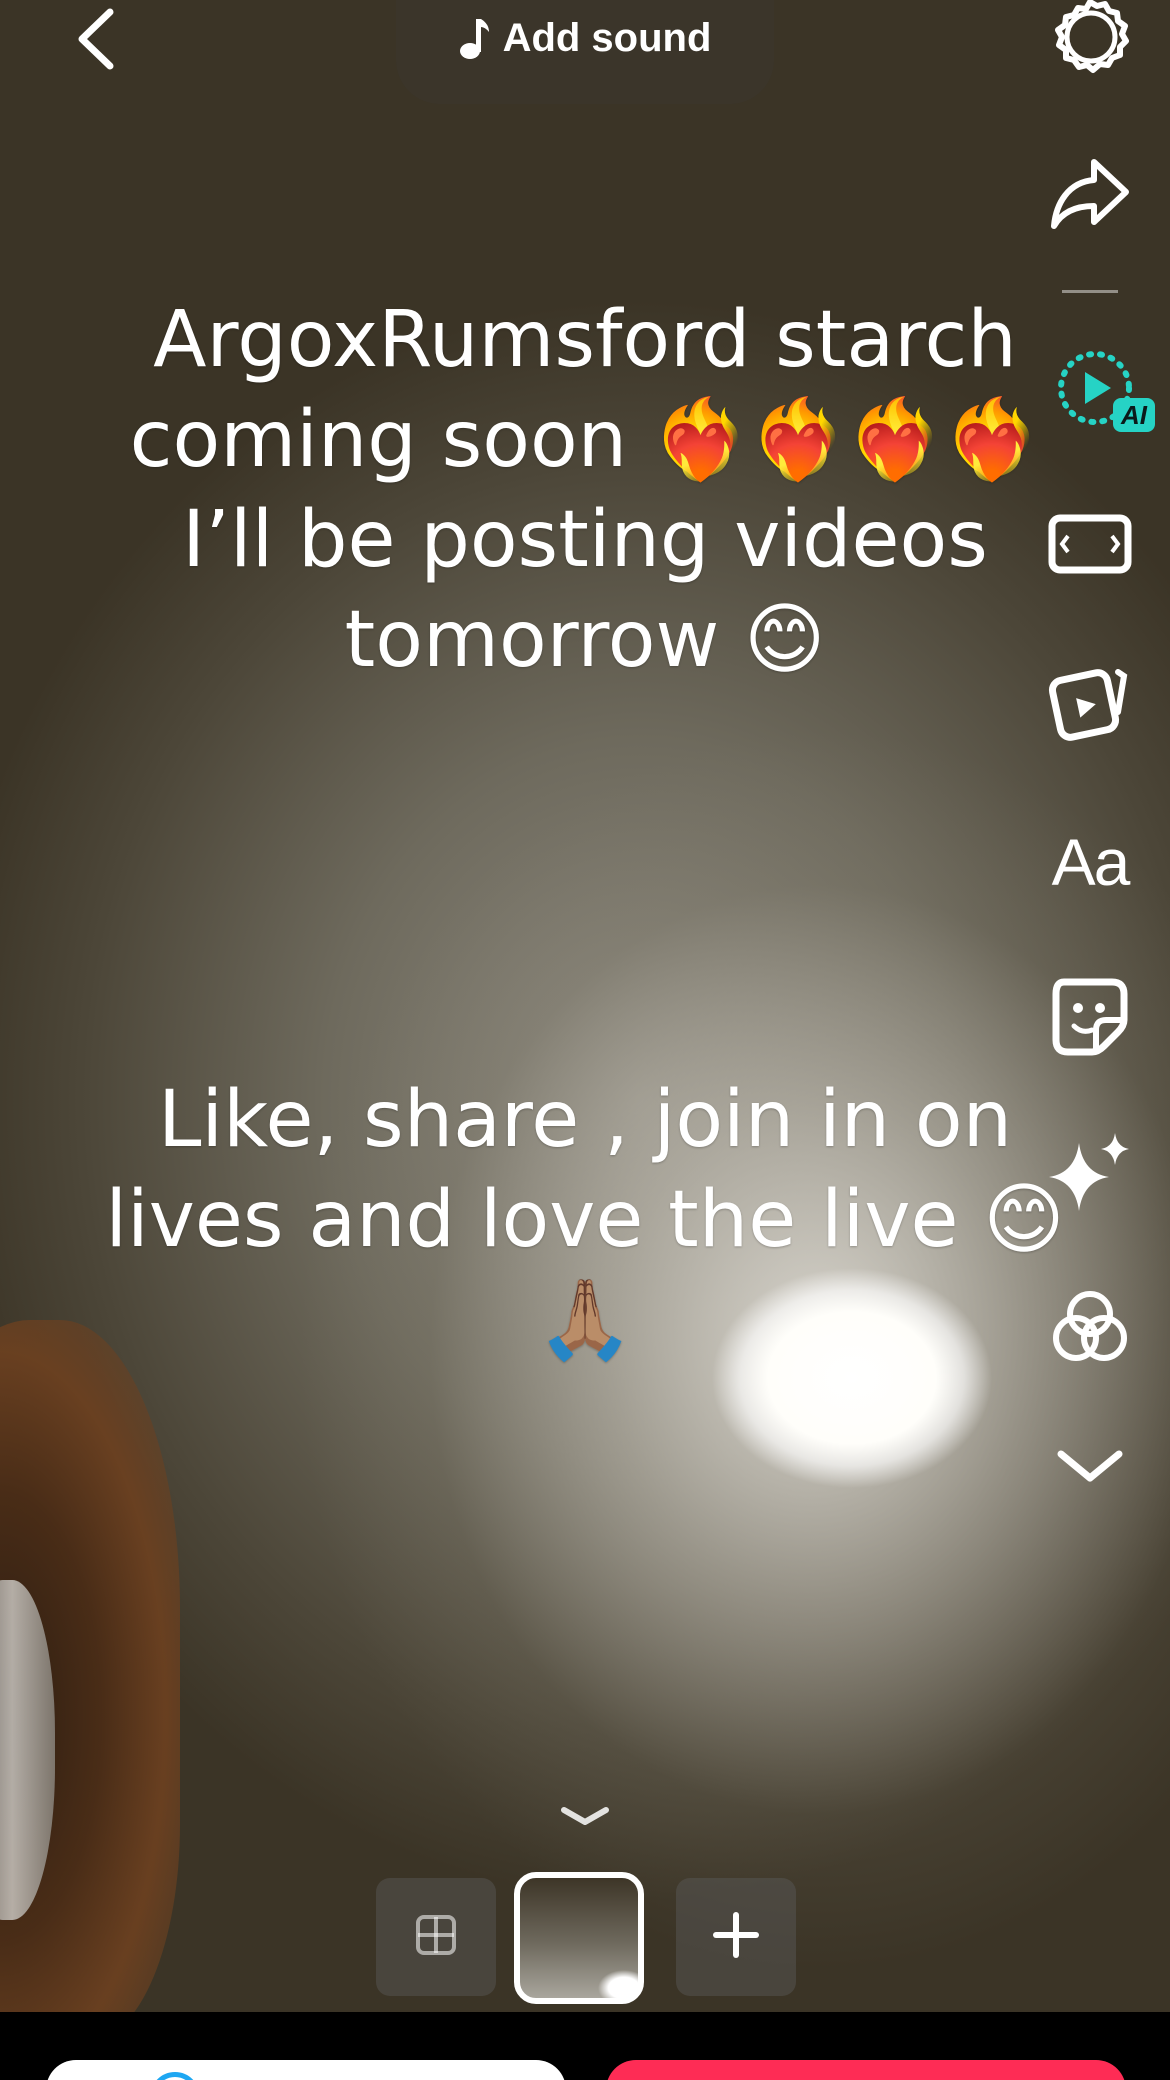 This screenshot has width=1170, height=2080. Describe the element at coordinates (1090, 291) in the screenshot. I see `rail-divider` at that location.